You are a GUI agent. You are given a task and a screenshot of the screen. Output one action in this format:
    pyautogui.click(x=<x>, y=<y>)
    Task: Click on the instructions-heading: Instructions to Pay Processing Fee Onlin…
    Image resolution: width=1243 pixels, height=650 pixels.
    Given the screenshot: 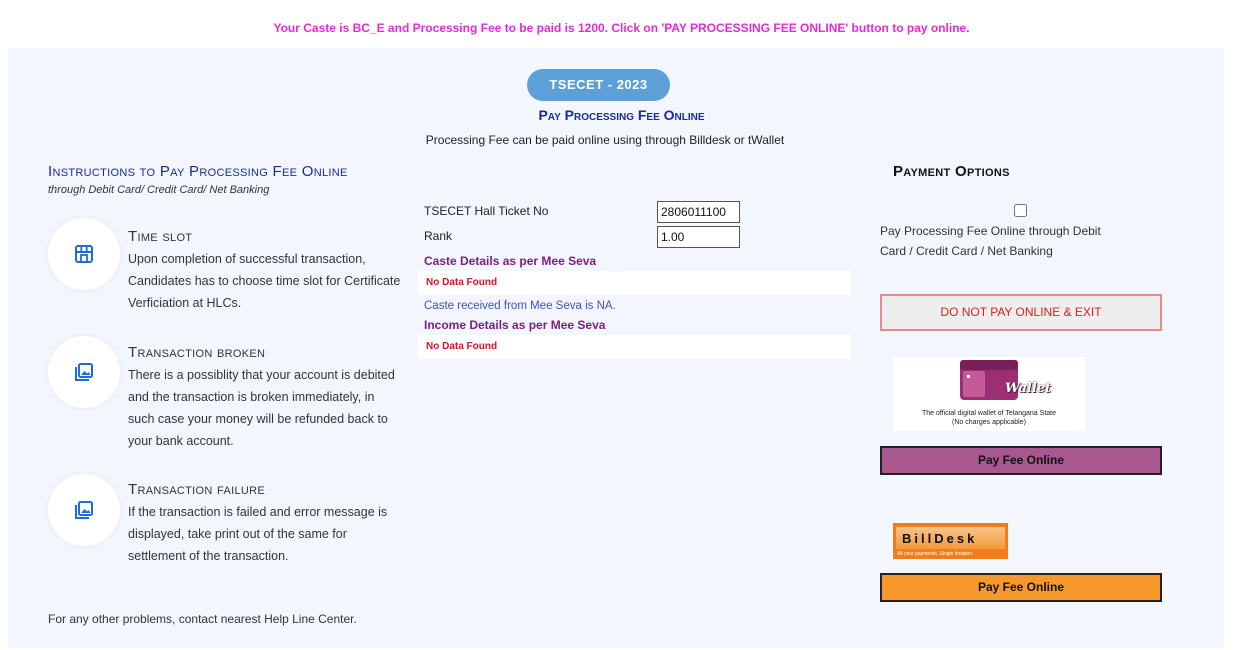 What is the action you would take?
    pyautogui.click(x=198, y=171)
    